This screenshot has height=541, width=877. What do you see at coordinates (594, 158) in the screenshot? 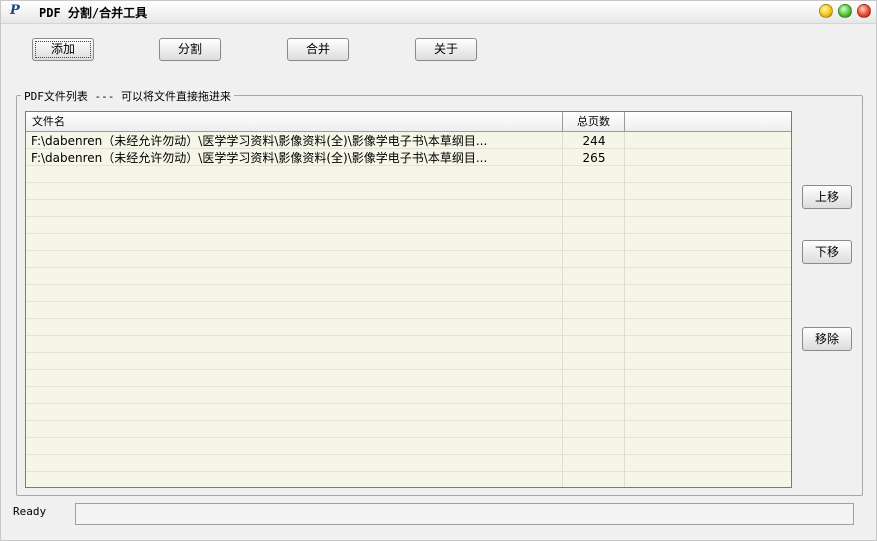
I see `page-count-cell: 265` at bounding box center [594, 158].